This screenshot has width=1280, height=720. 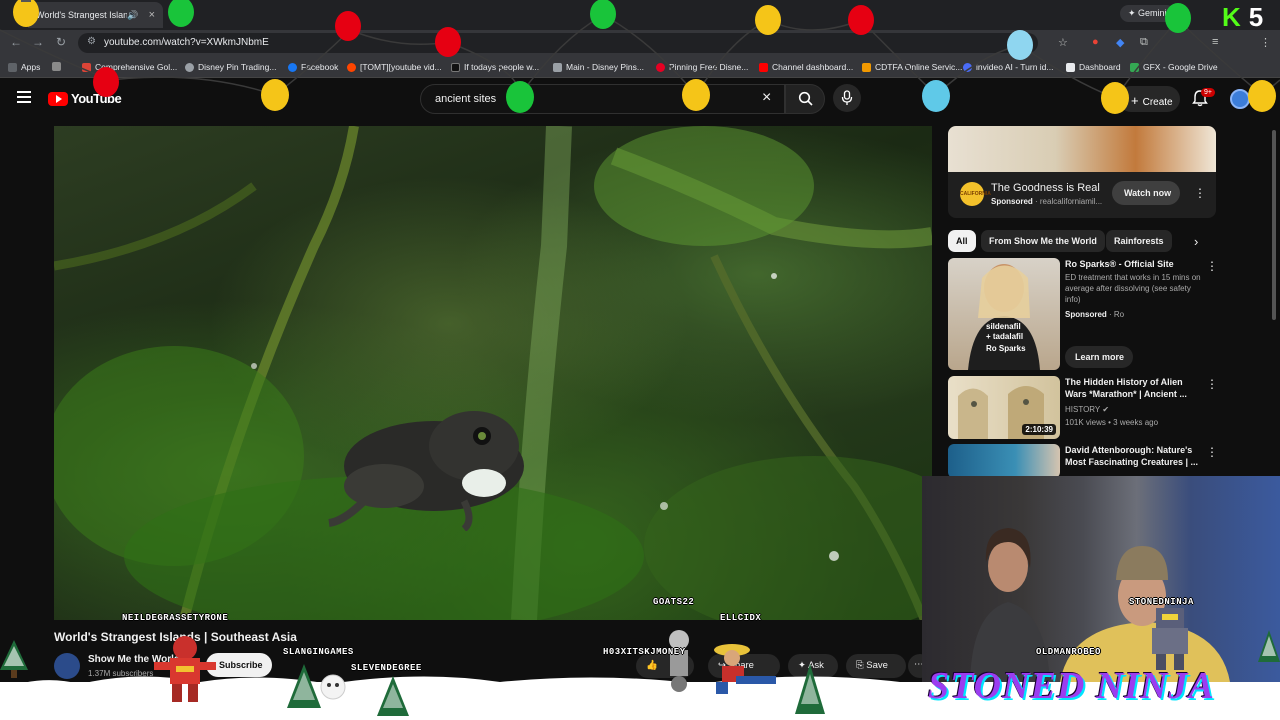 I want to click on extension-icon: ◆, so click(x=1120, y=42).